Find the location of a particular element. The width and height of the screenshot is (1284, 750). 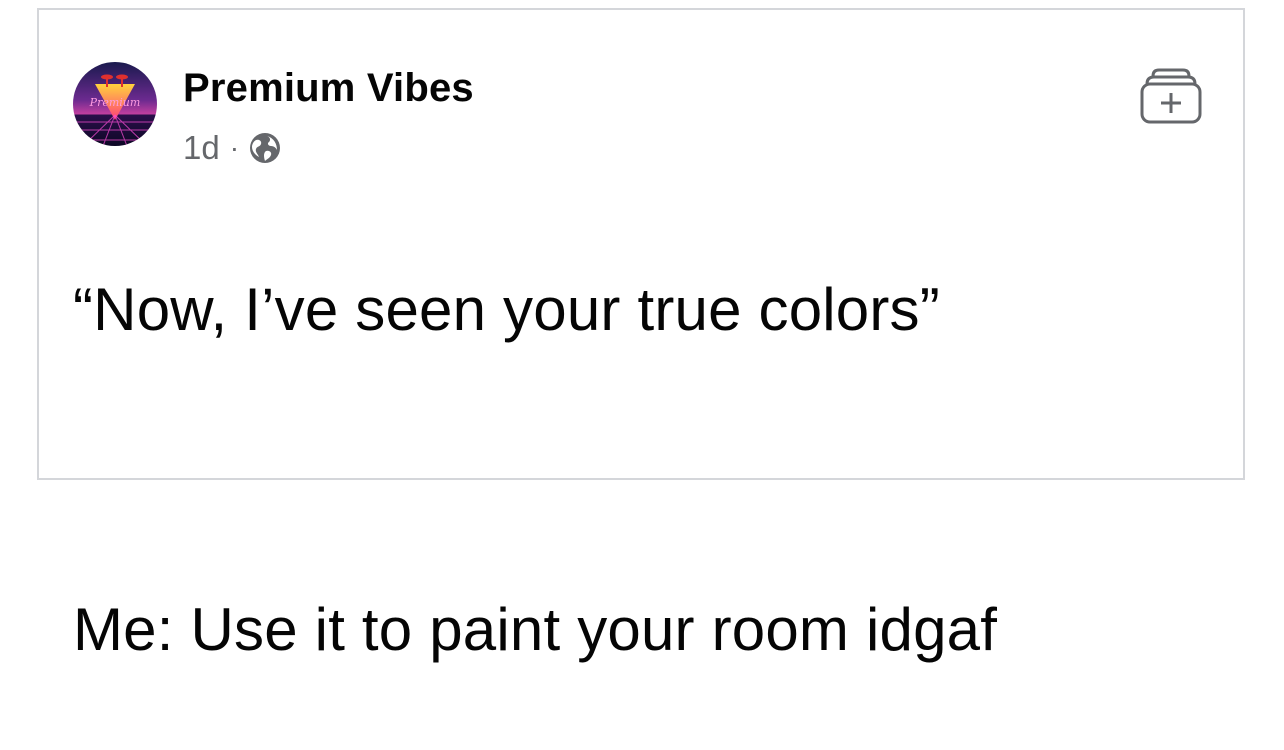

post-meta: 1d · is located at coordinates (233, 148).